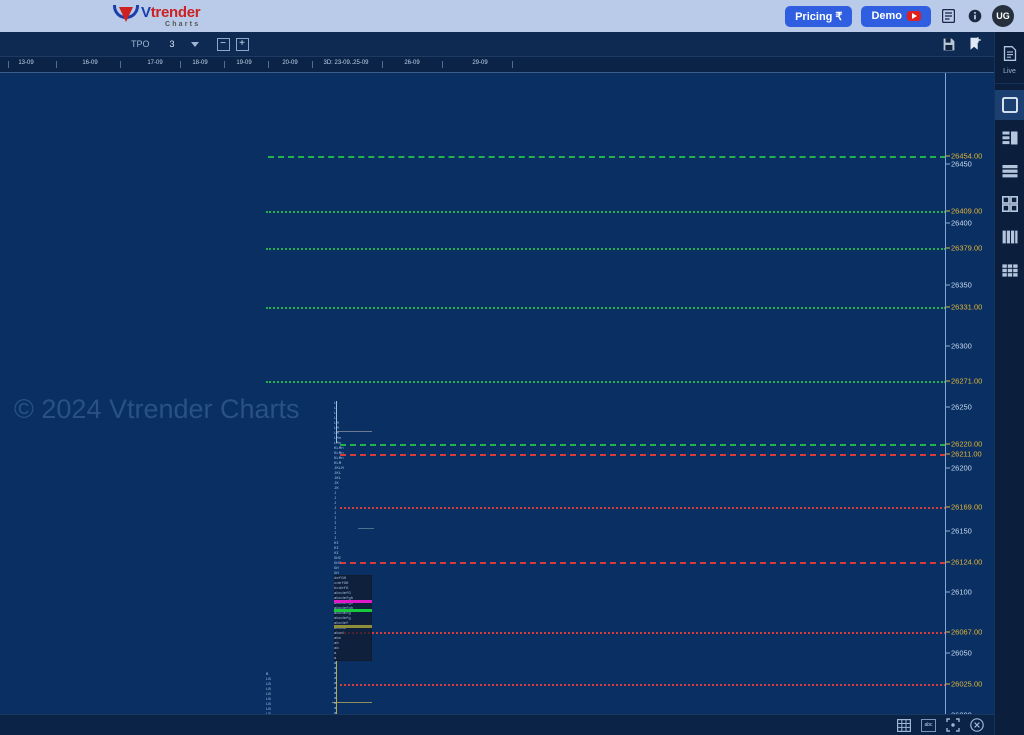  What do you see at coordinates (338, 439) in the screenshot?
I see `tpo-row: LMn` at bounding box center [338, 439].